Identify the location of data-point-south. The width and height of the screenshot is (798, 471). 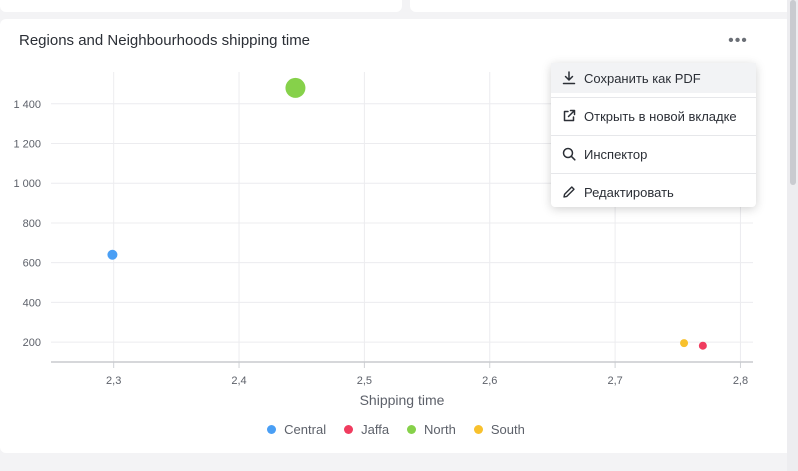
(684, 343).